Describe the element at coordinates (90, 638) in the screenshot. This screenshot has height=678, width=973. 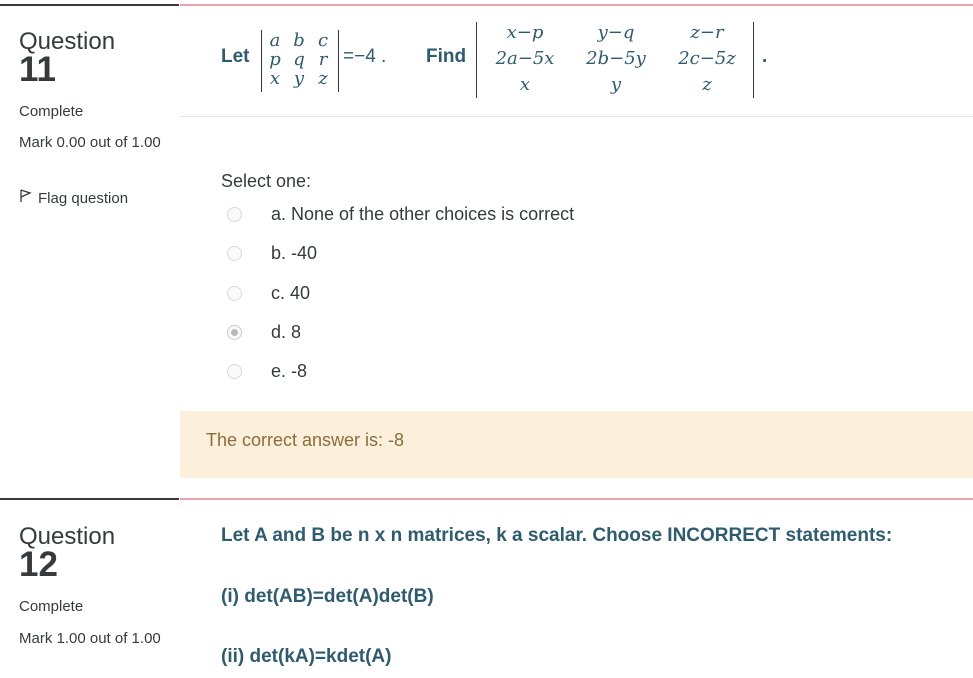
I see `question-12-mark: Mark 1.00 out of 1.00` at that location.